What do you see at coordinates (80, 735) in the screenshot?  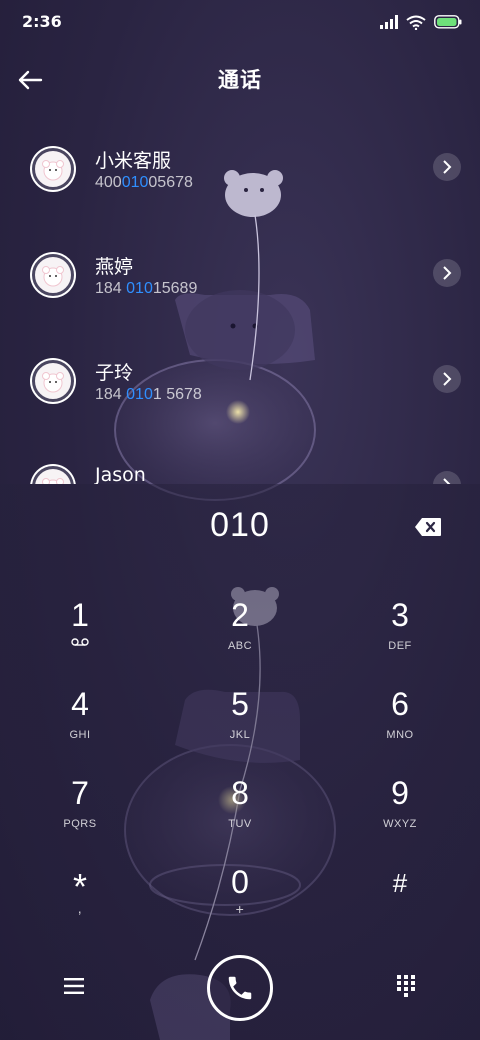 I see `key-letters: GHI` at bounding box center [80, 735].